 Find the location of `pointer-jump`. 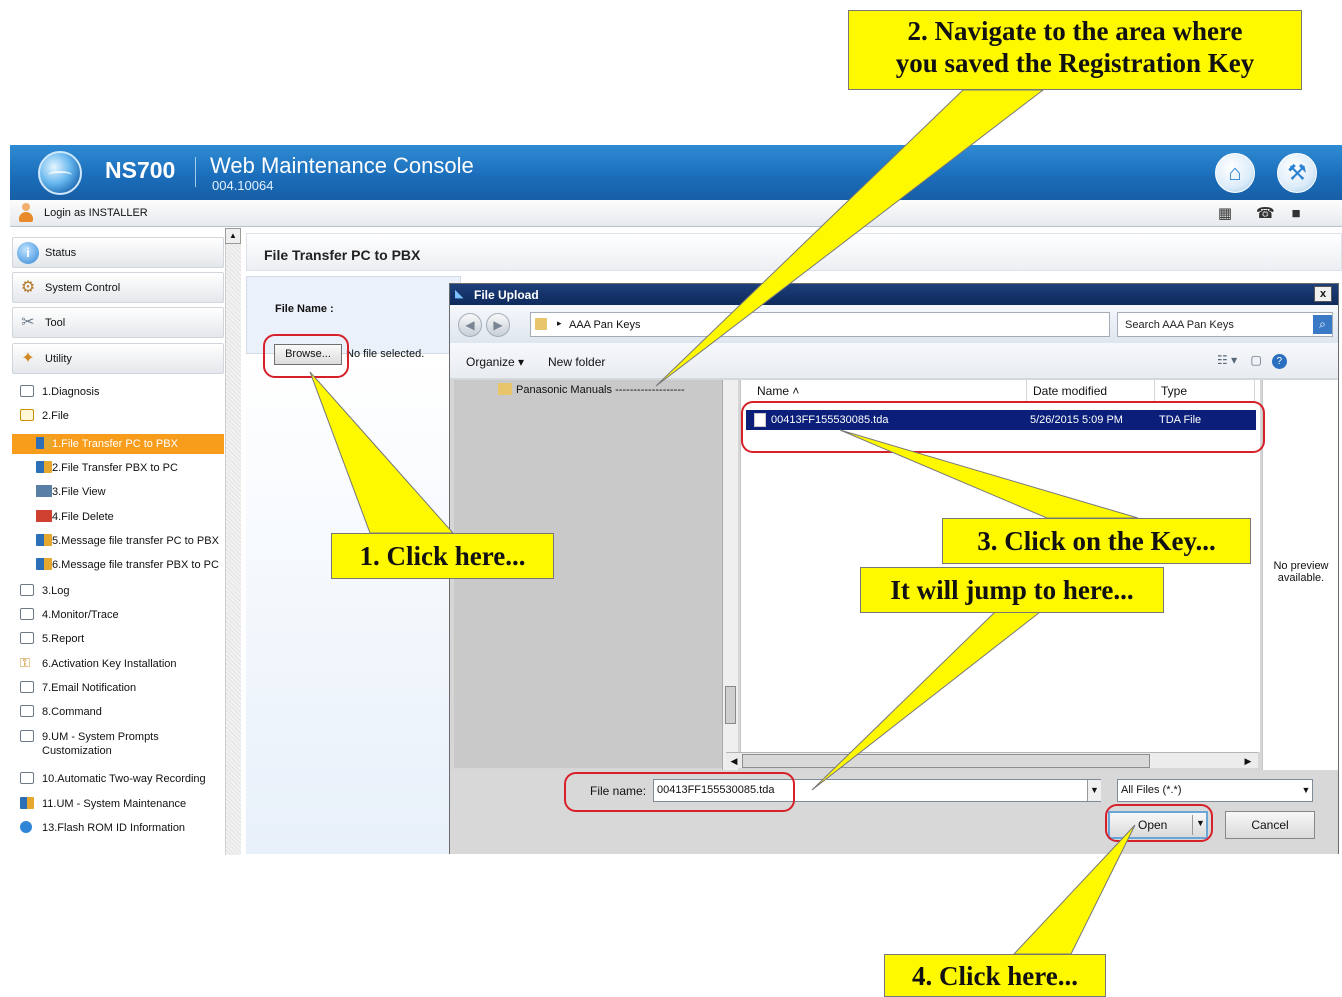

pointer-jump is located at coordinates (926, 701).